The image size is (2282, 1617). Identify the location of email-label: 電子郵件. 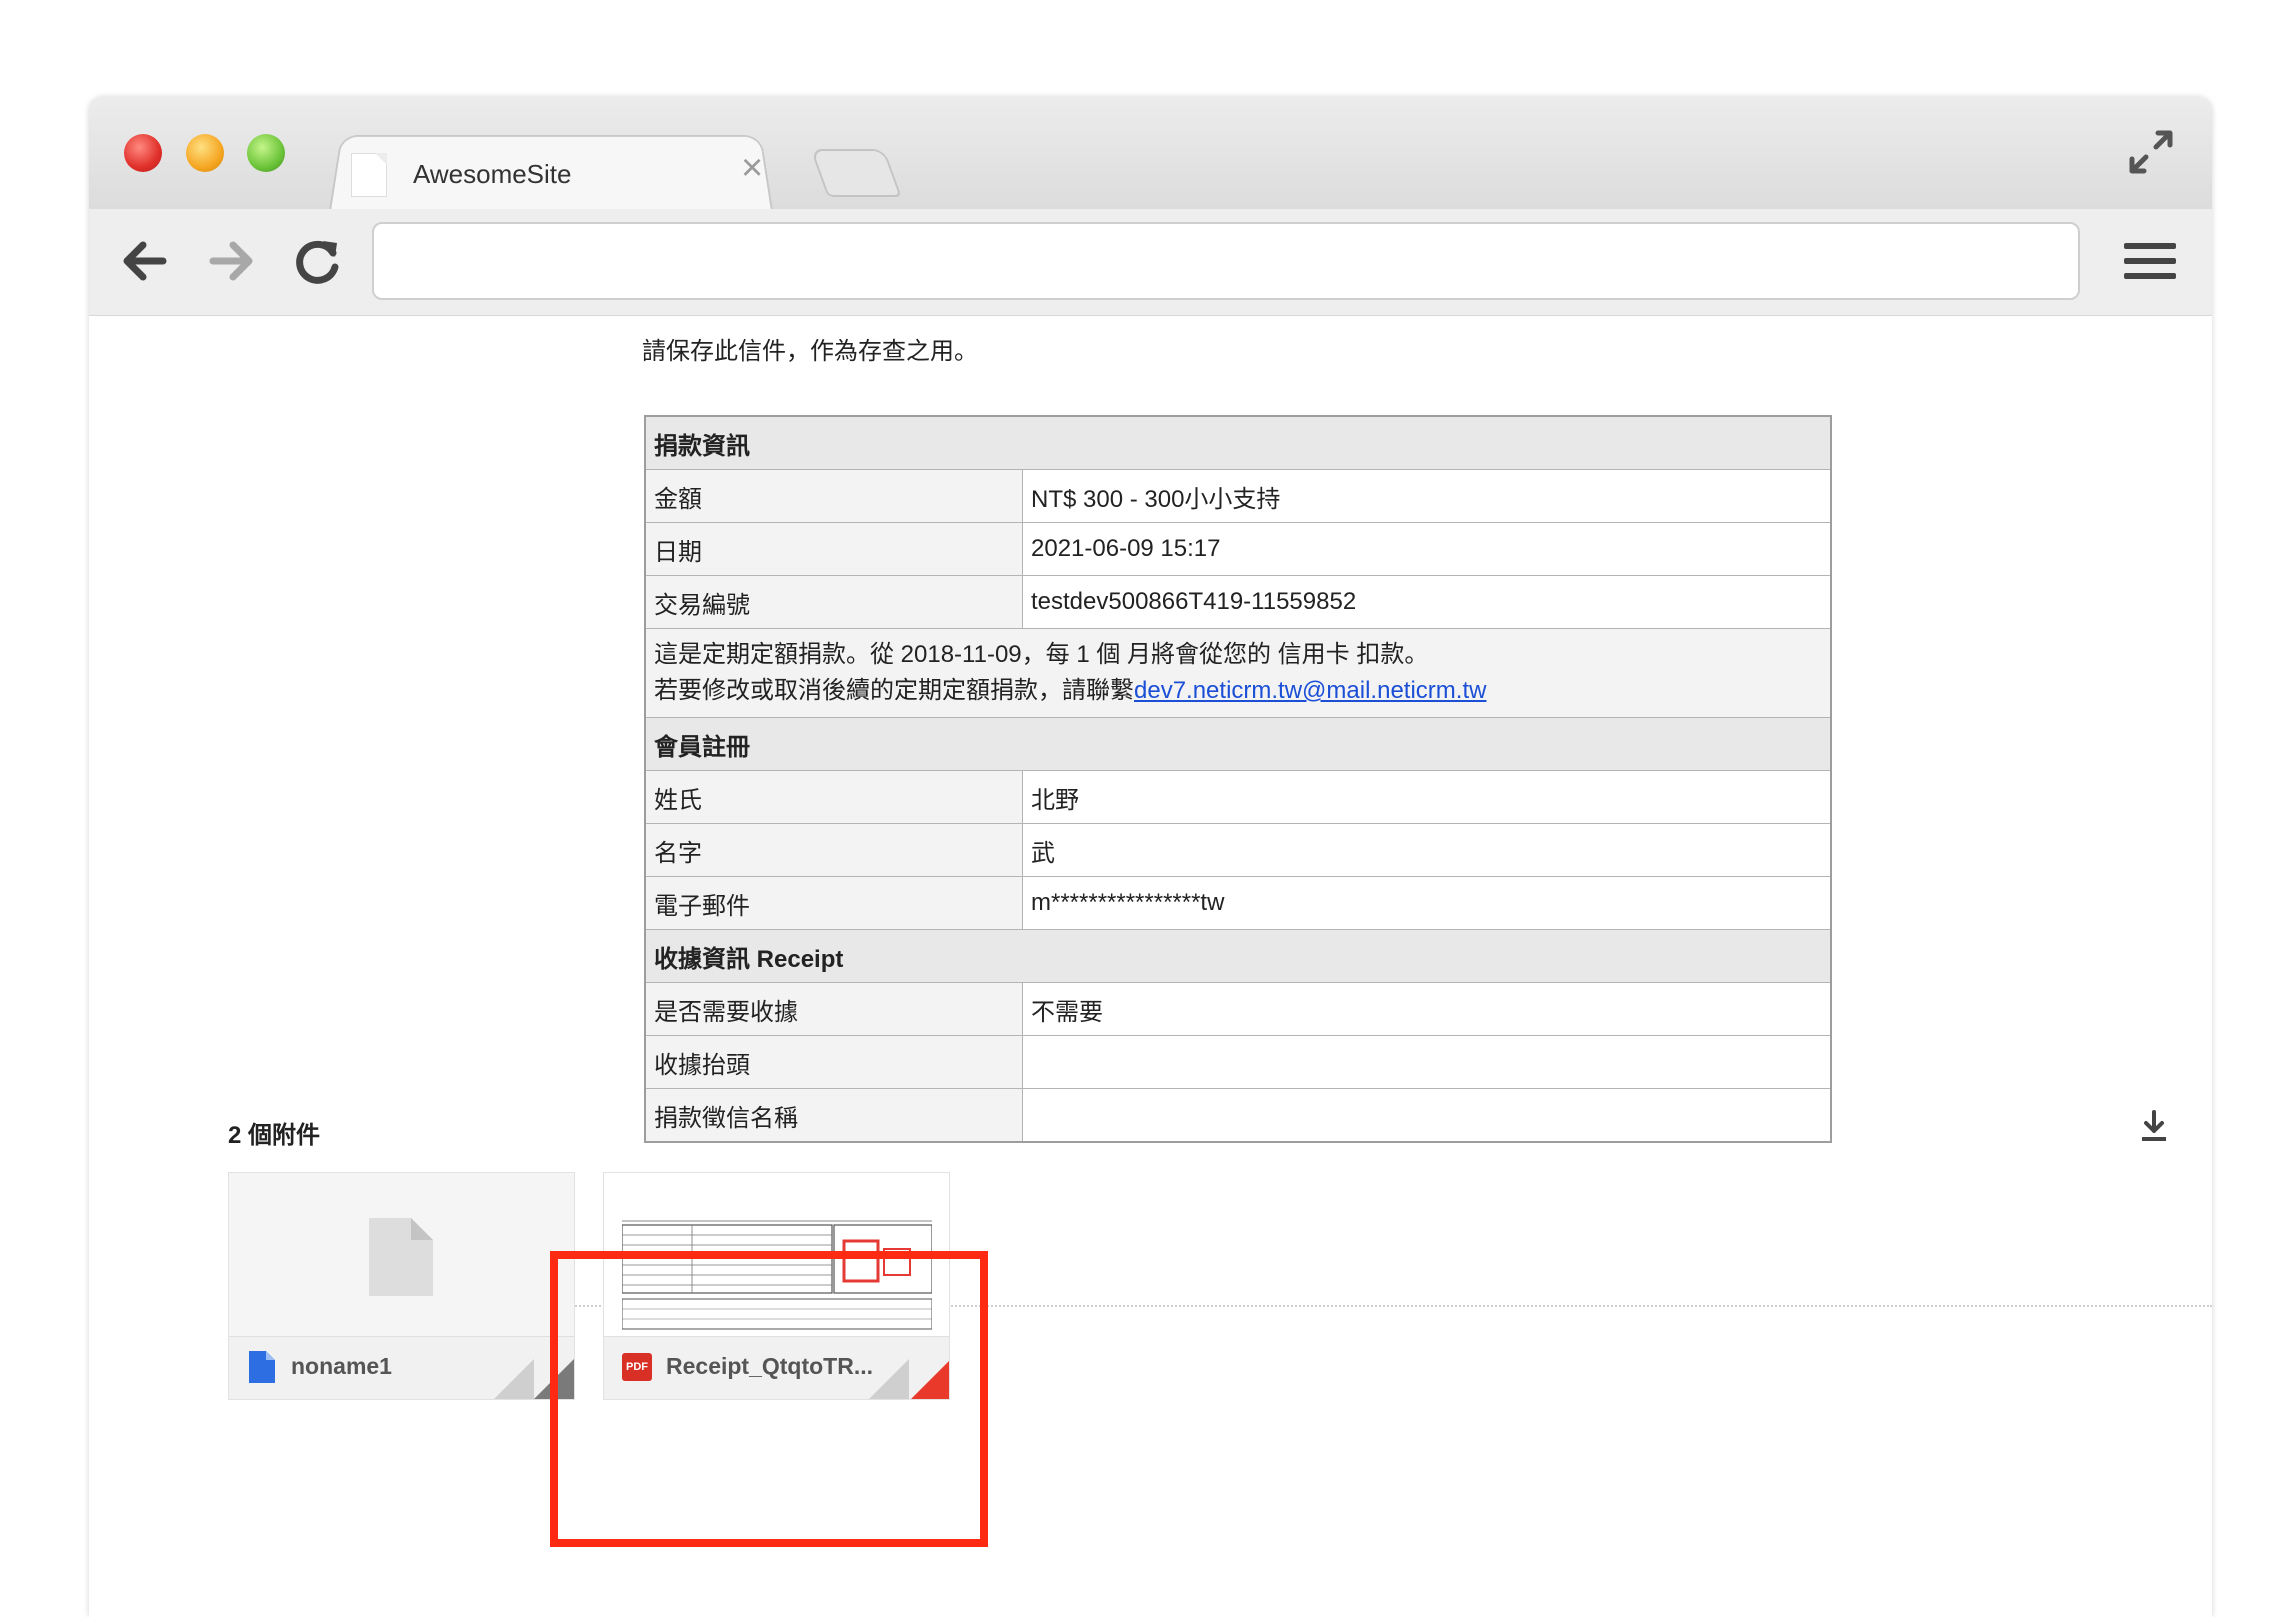
(833, 903).